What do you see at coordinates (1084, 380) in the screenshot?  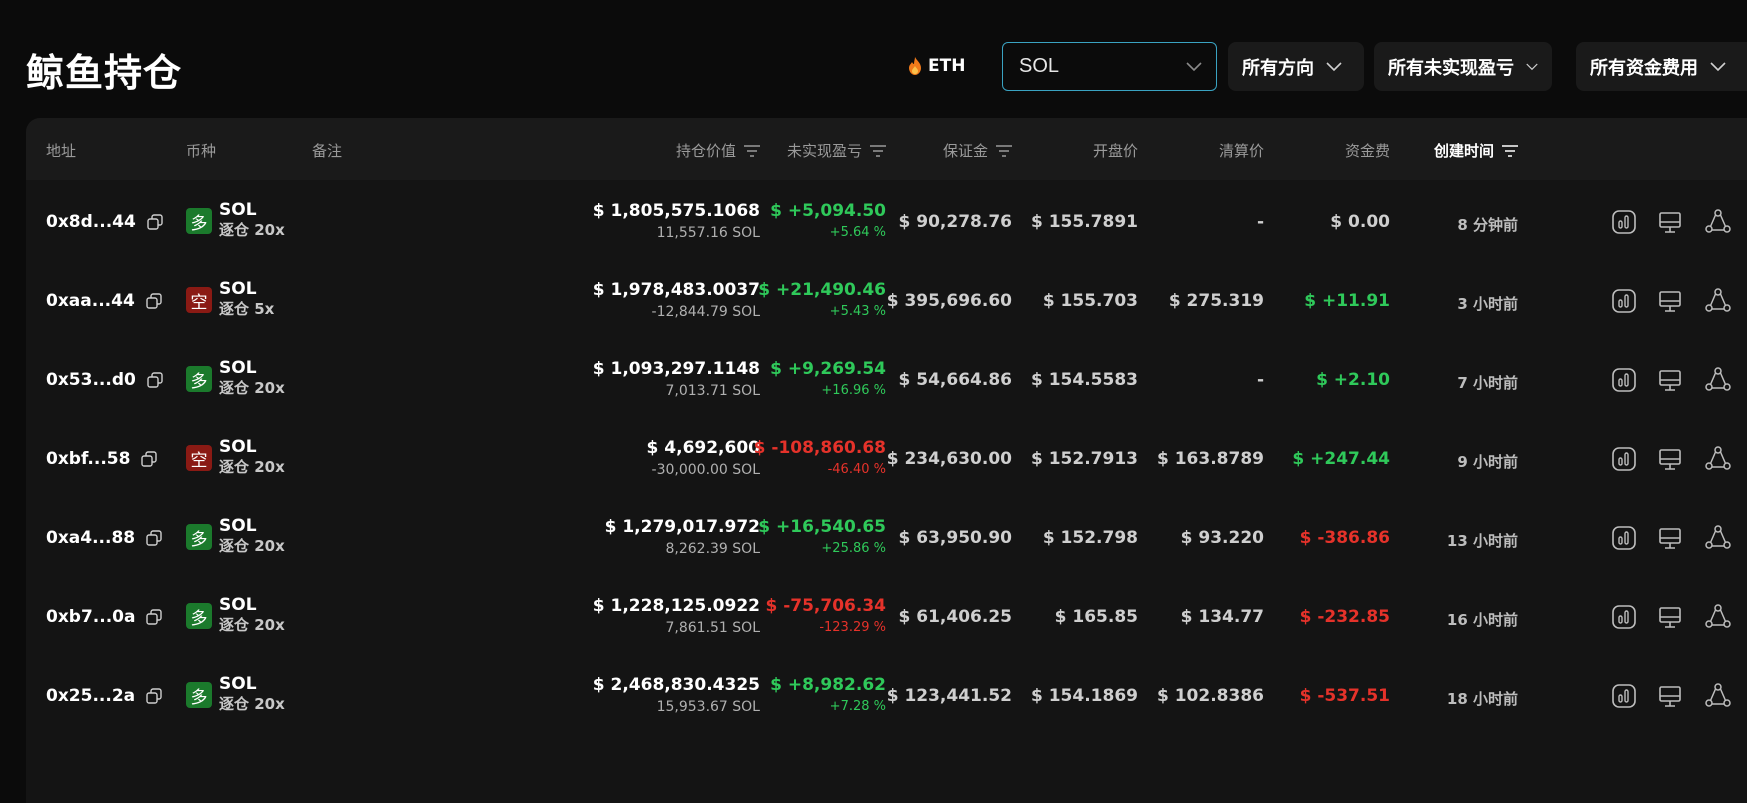 I see `entry-price-cell: $ 154.5583` at bounding box center [1084, 380].